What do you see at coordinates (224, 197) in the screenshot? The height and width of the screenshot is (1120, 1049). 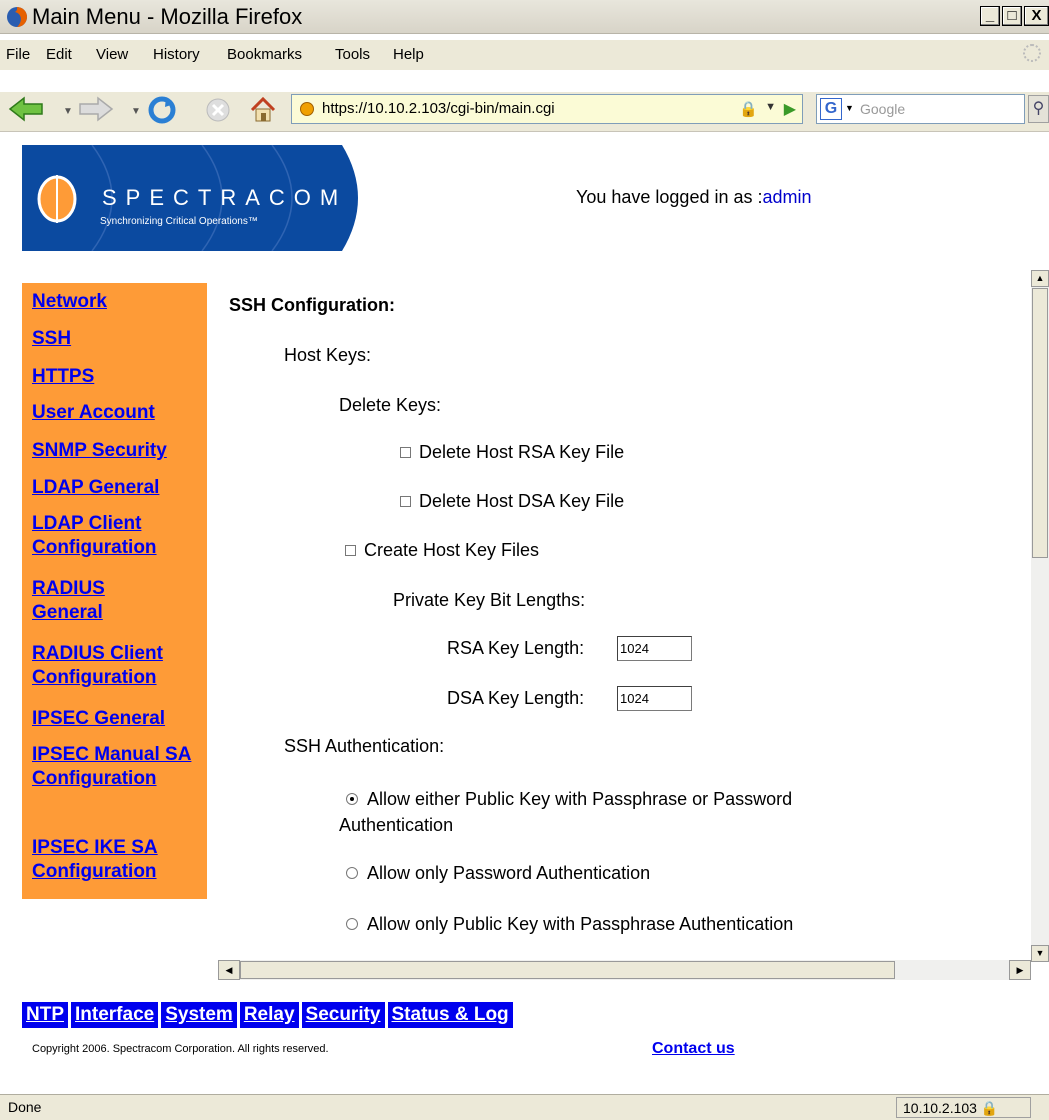 I see `svg-text: SPECTRACOM` at bounding box center [224, 197].